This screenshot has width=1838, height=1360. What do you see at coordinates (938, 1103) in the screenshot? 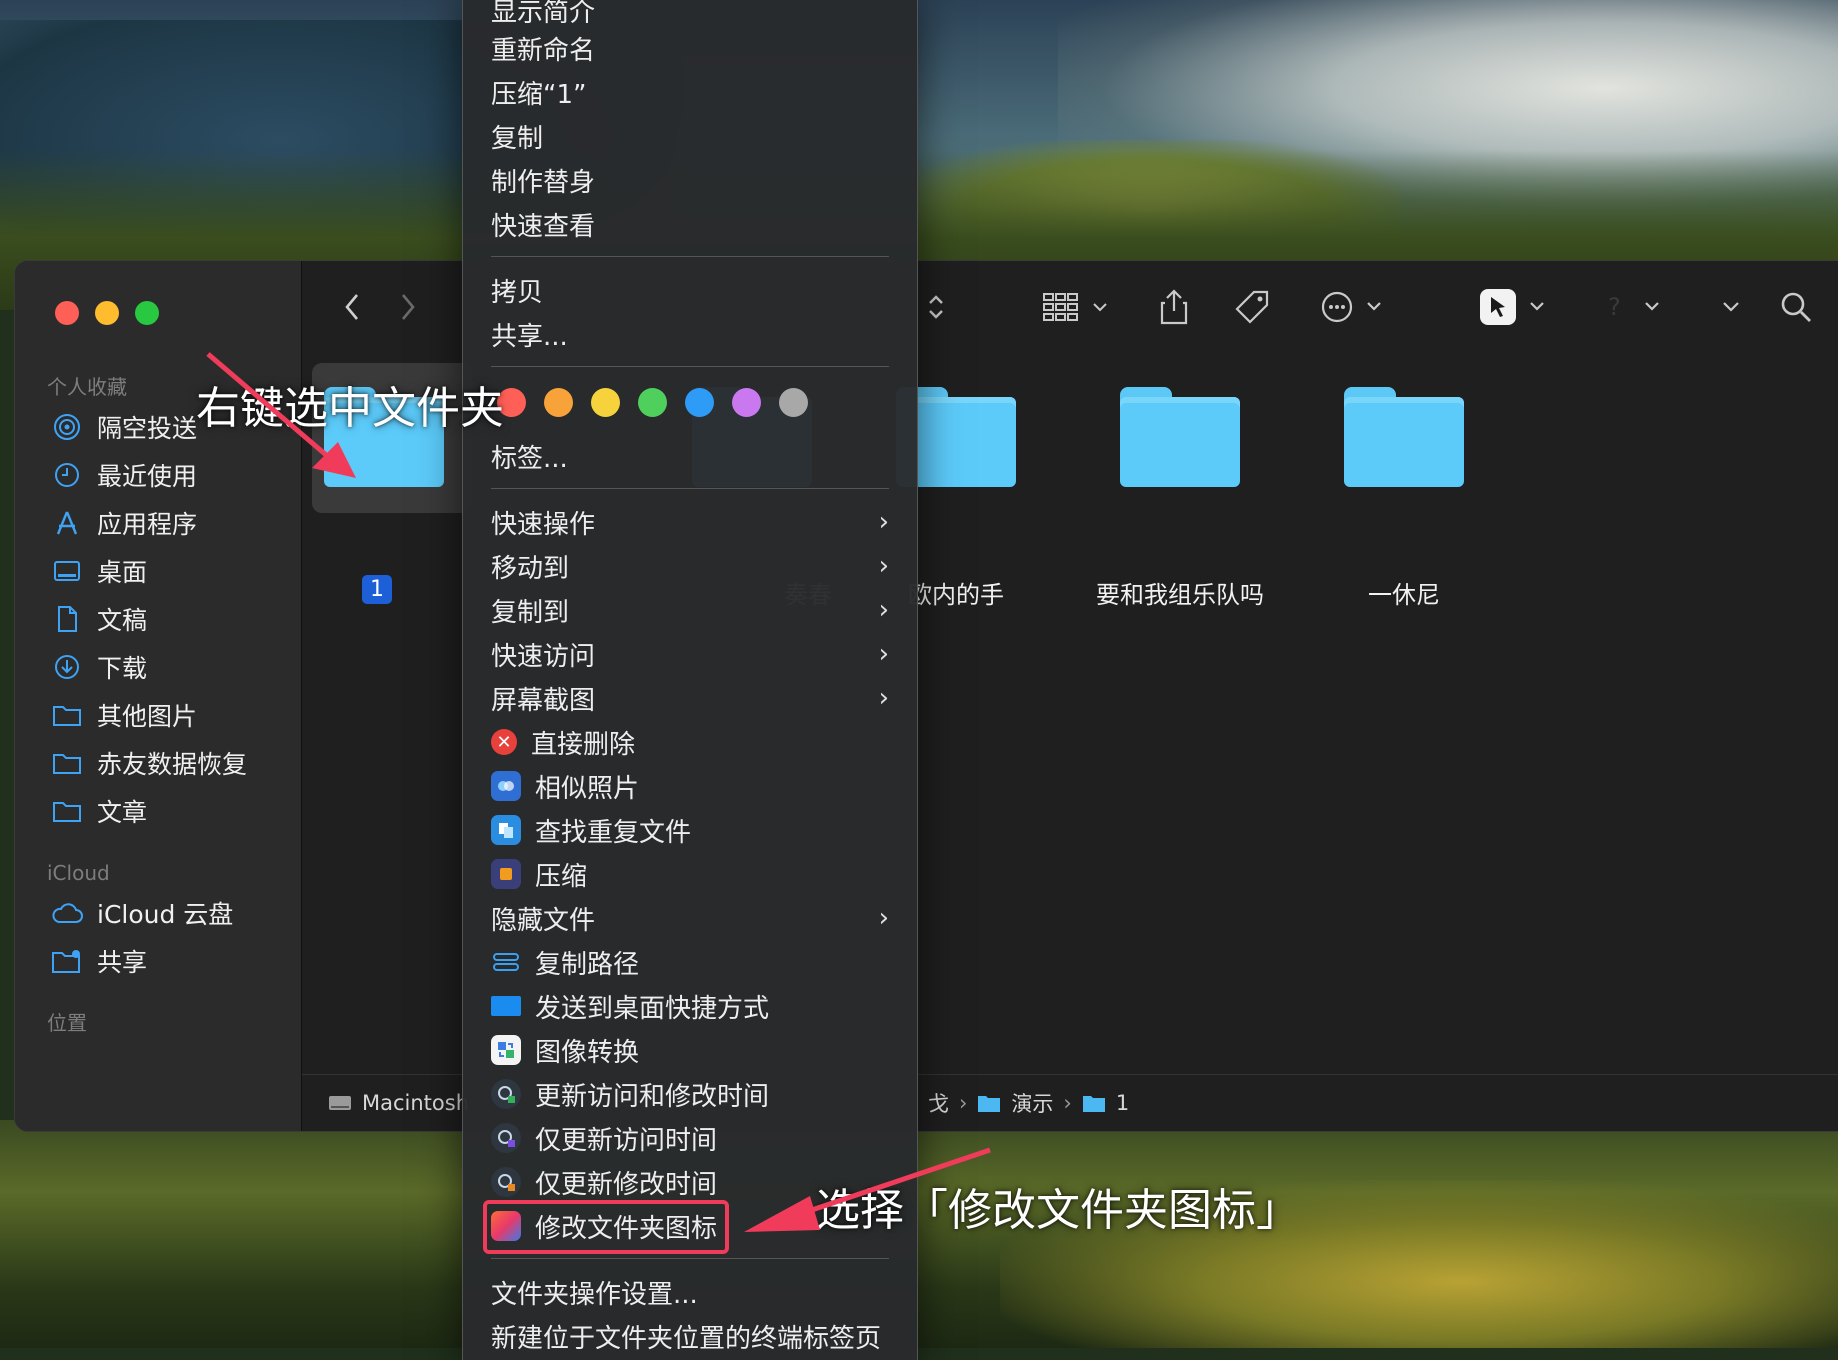
I see `path-partial: 戈` at bounding box center [938, 1103].